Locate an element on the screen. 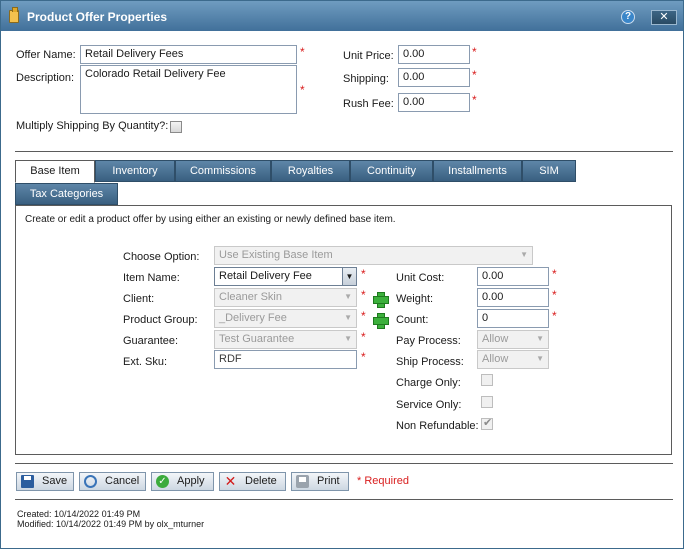 The height and width of the screenshot is (549, 684). item-name-select: Retail Delivery Fee ▼ is located at coordinates (285, 276).